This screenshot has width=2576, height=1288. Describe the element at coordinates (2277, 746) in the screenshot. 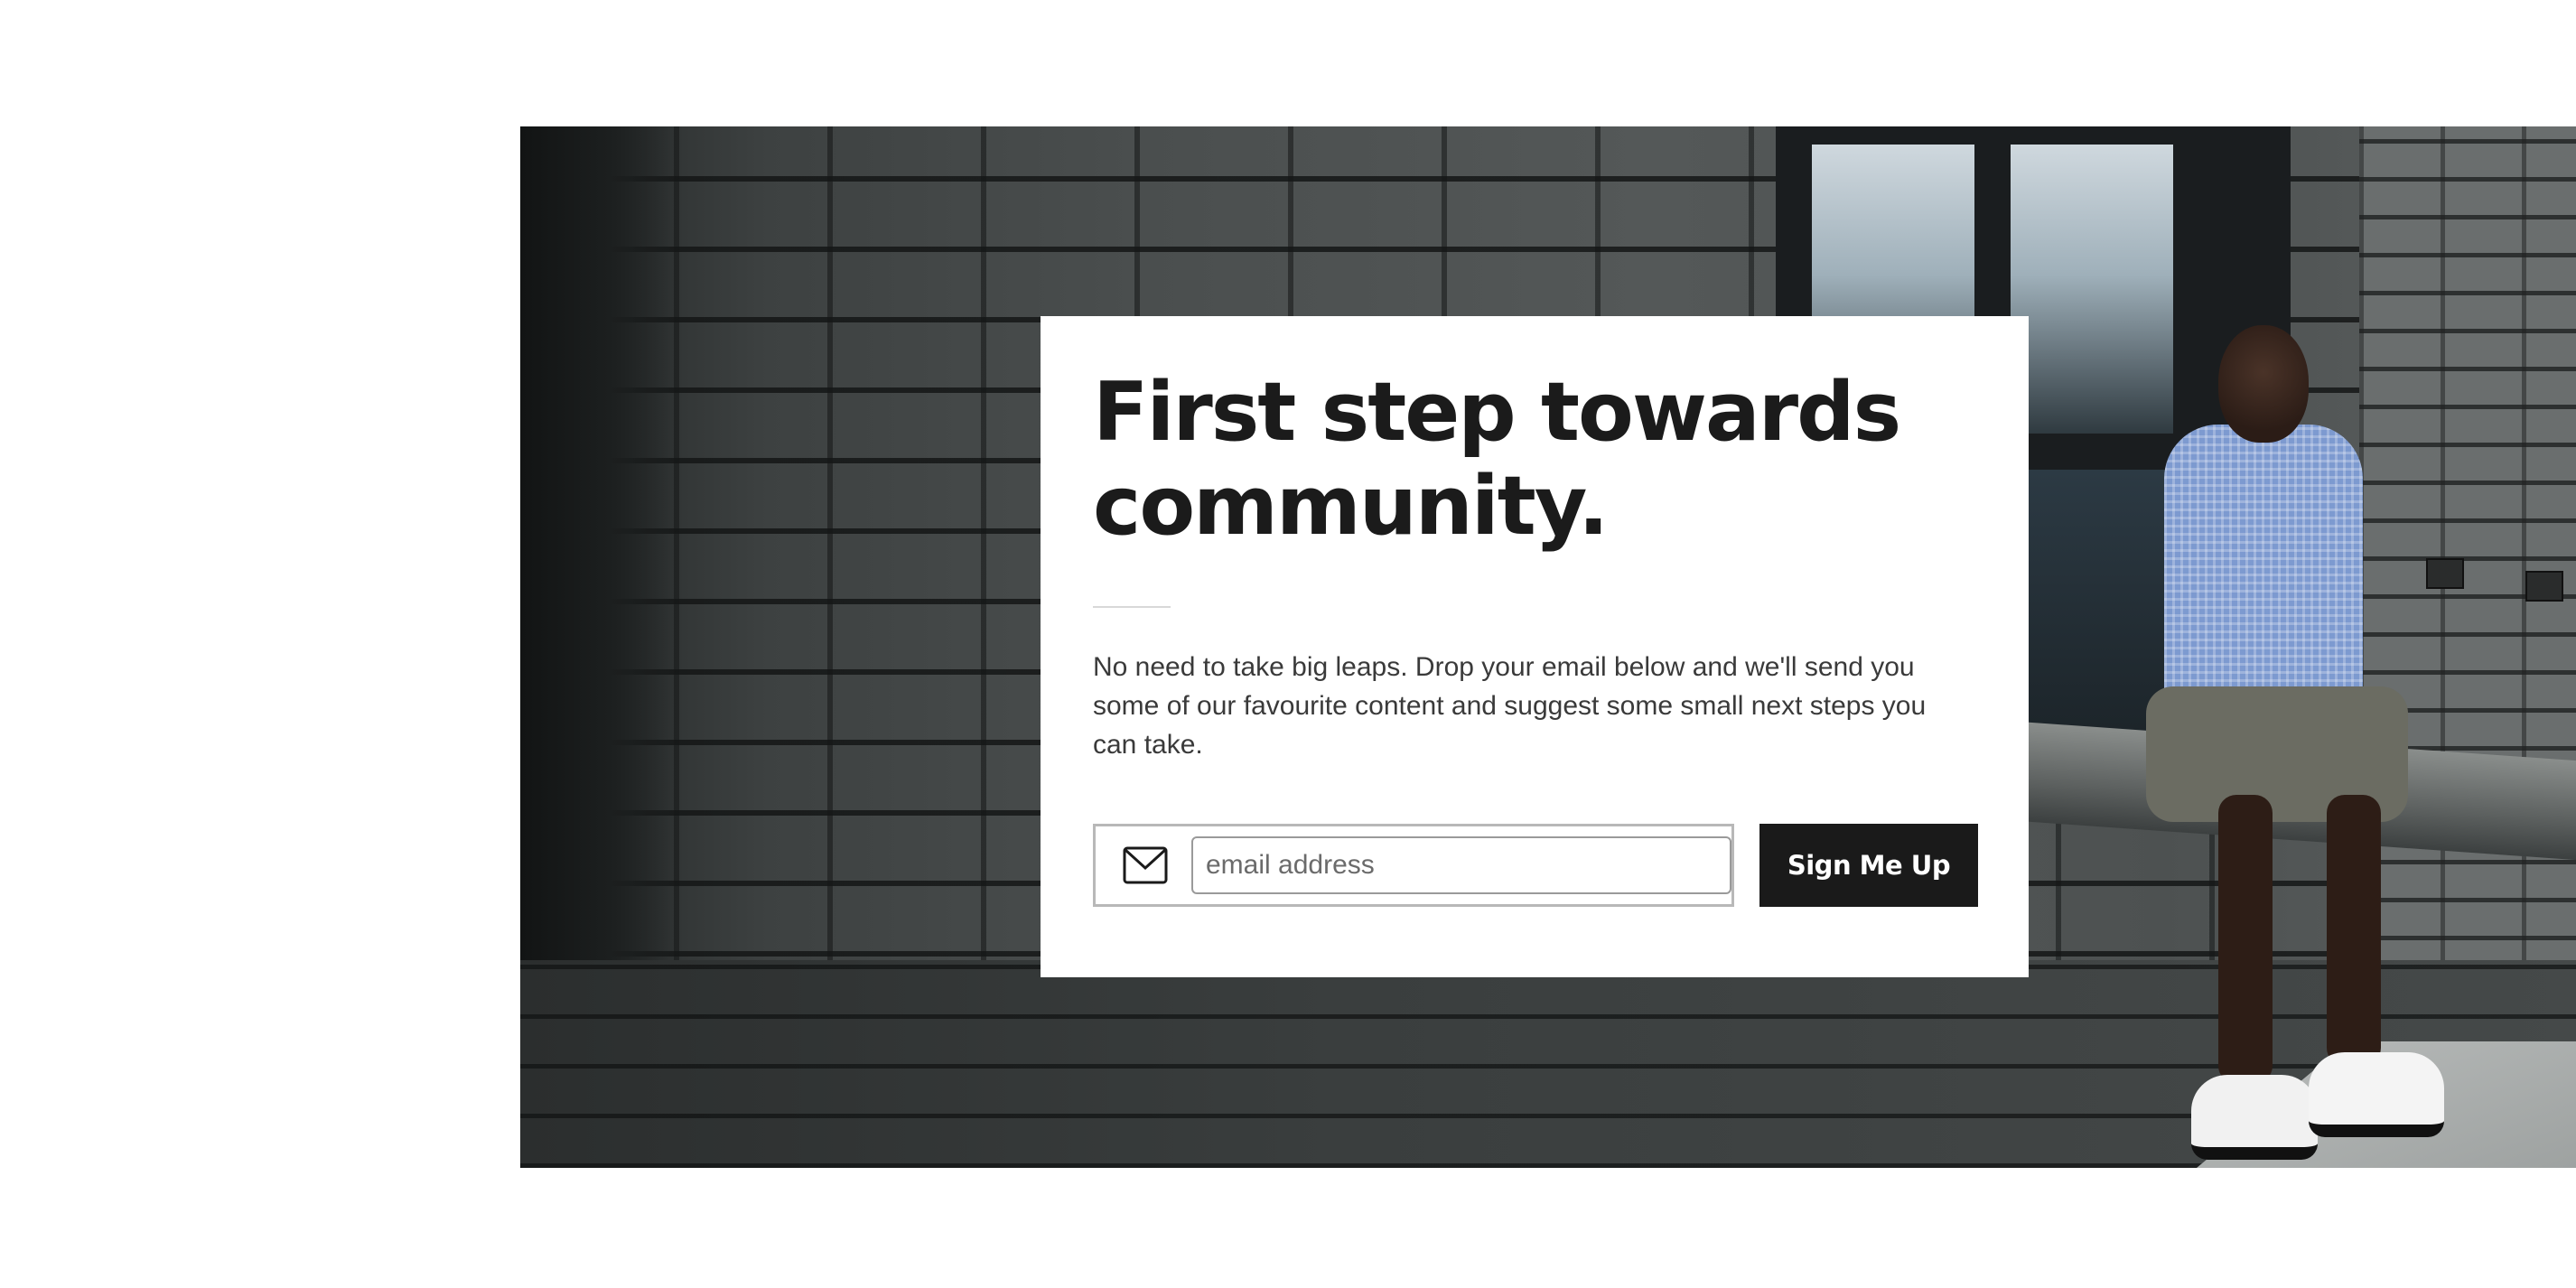

I see `seated-person` at that location.